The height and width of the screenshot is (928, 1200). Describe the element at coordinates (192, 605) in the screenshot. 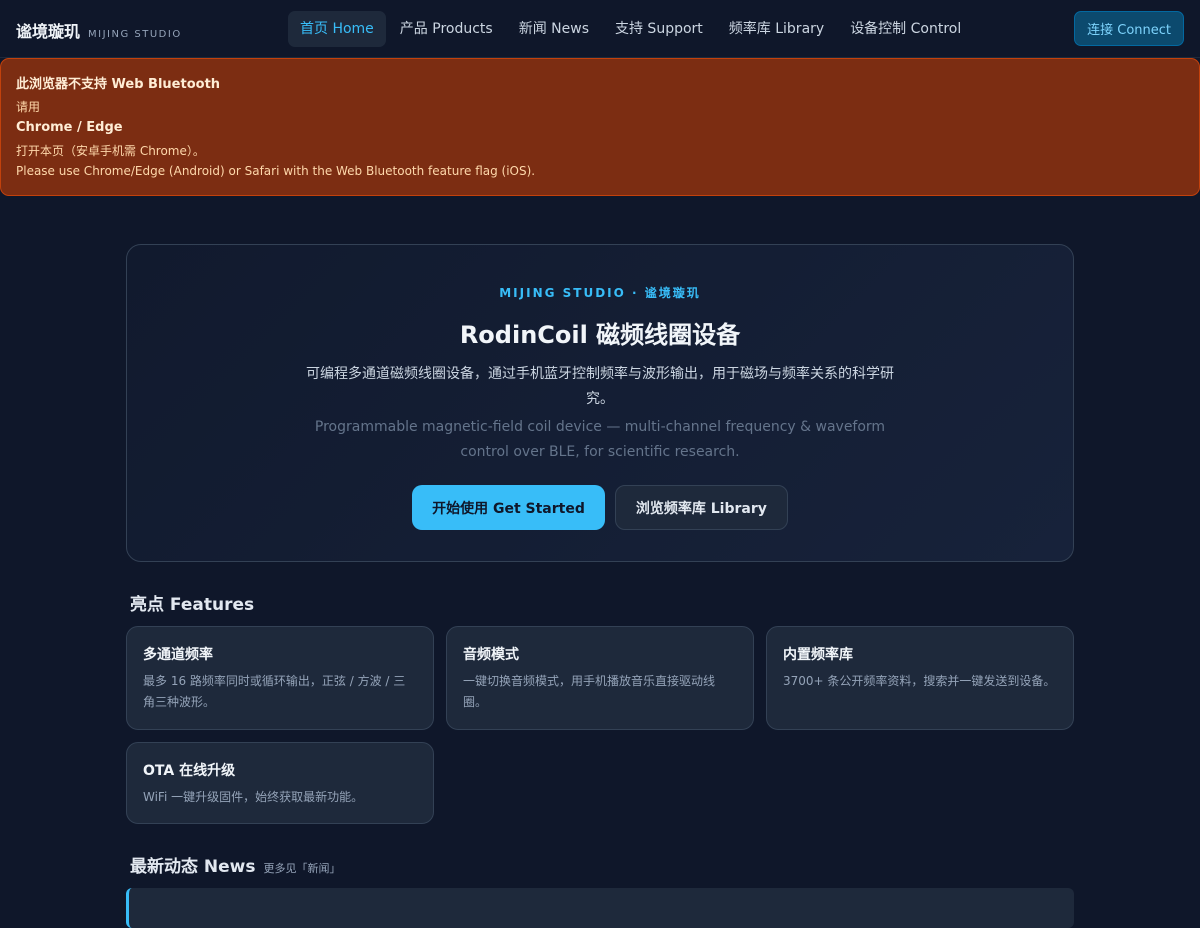

I see `features-heading: 亮点 Features` at that location.